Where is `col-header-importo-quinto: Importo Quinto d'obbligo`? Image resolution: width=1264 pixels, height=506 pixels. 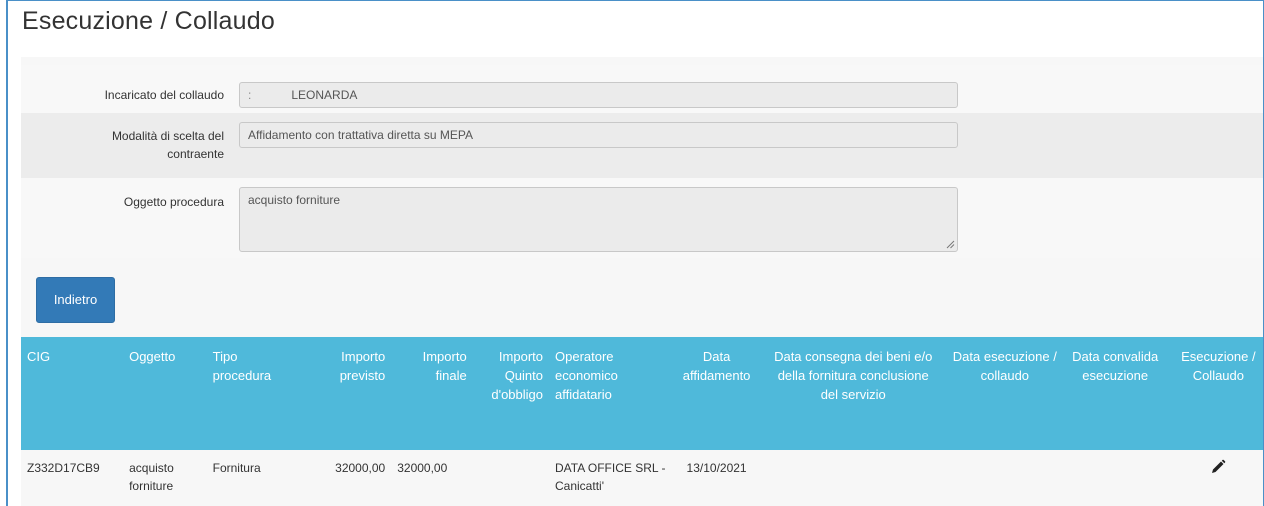
col-header-importo-quinto: Importo Quinto d'obbligo is located at coordinates (511, 393).